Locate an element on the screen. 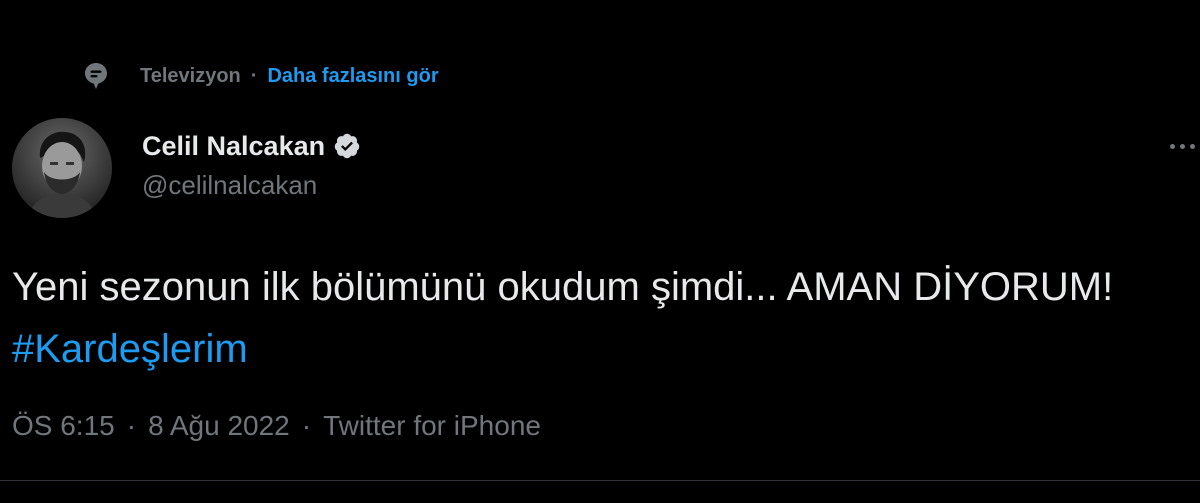 This screenshot has width=1200, height=503. more-options-icon is located at coordinates (1185, 146).